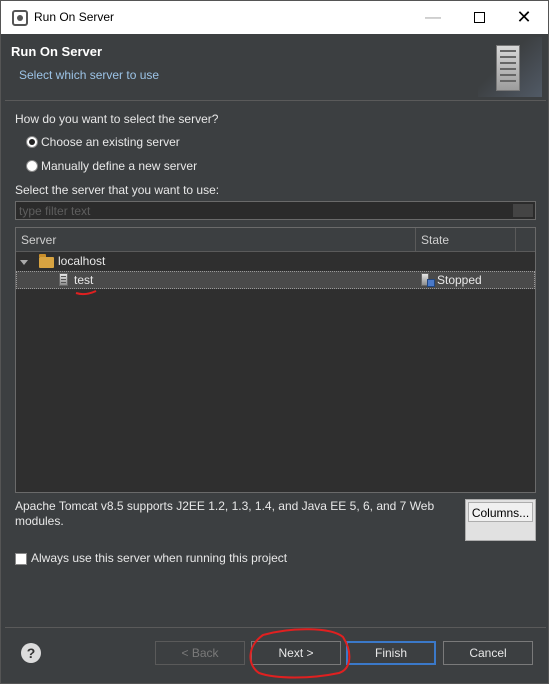 Image resolution: width=549 pixels, height=684 pixels. Describe the element at coordinates (523, 210) in the screenshot. I see `clear-filter-icon` at that location.